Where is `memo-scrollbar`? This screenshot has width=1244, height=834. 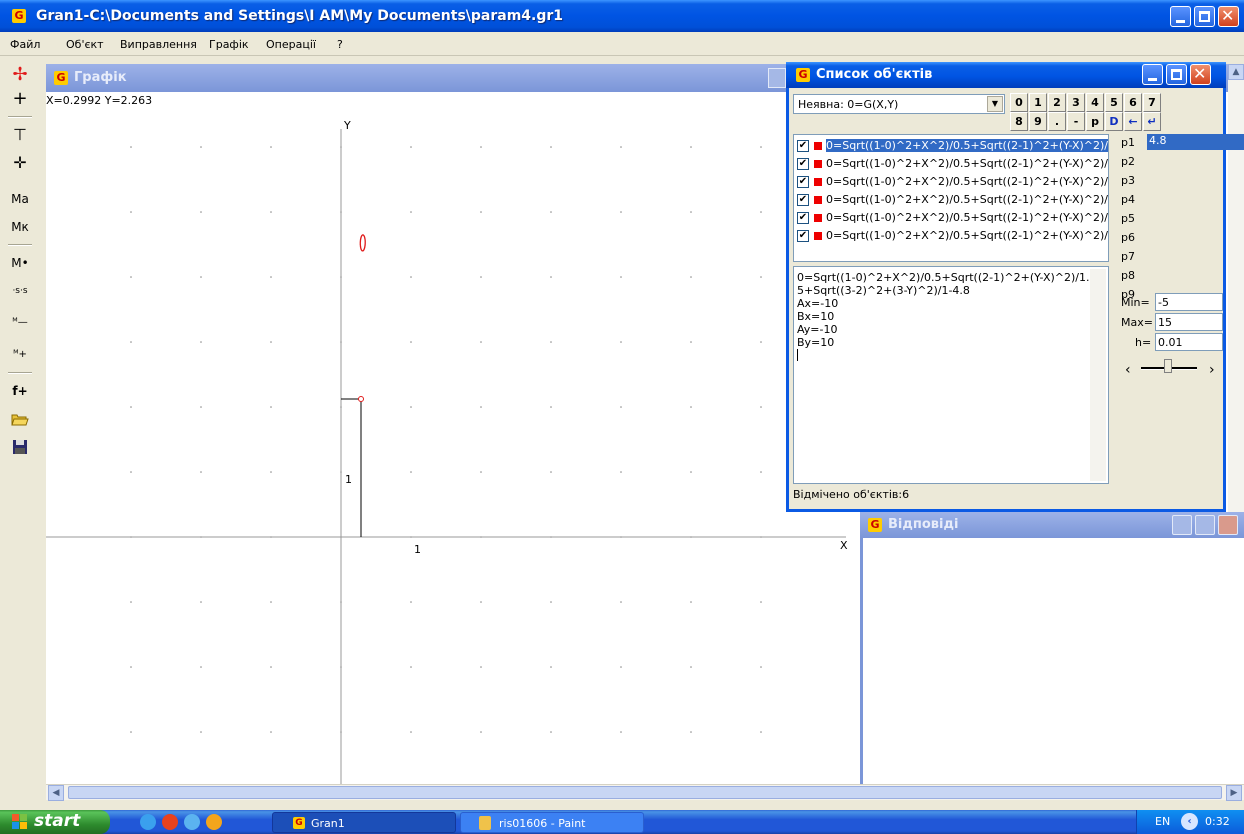 memo-scrollbar is located at coordinates (1098, 375).